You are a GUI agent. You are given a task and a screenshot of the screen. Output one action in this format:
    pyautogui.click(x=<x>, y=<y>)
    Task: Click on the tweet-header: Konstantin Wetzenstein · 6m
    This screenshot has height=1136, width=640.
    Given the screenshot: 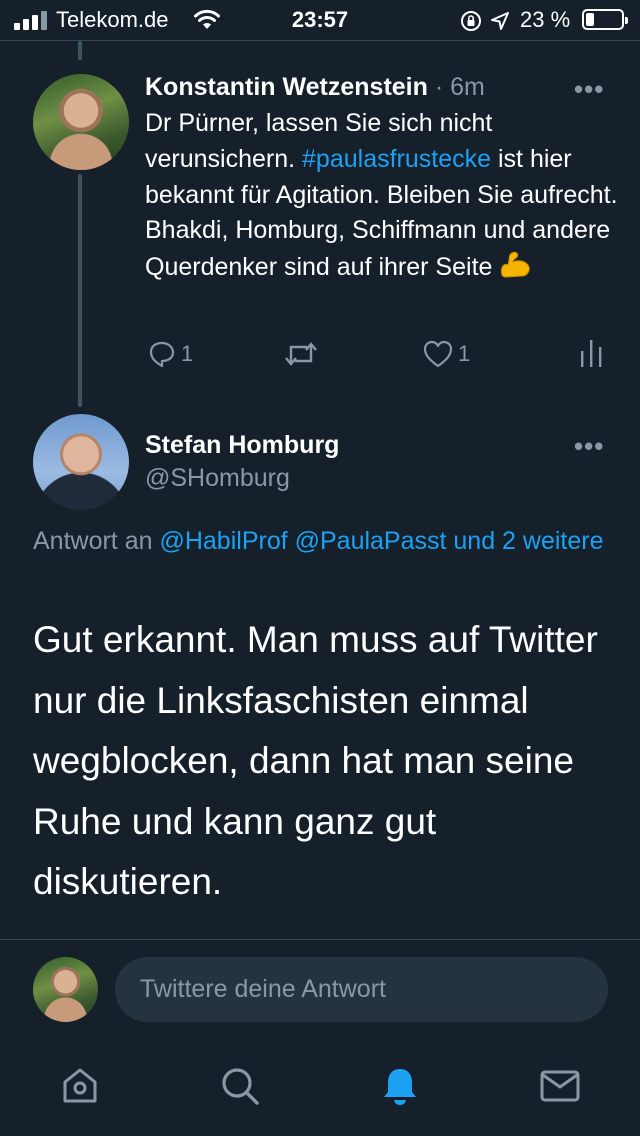 What is the action you would take?
    pyautogui.click(x=315, y=87)
    